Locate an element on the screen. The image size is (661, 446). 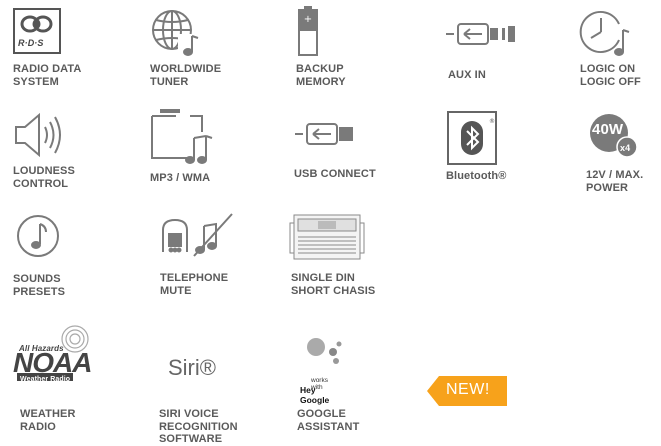
worldwide-label: WORLDWIDE TUNER is located at coordinates (186, 75).